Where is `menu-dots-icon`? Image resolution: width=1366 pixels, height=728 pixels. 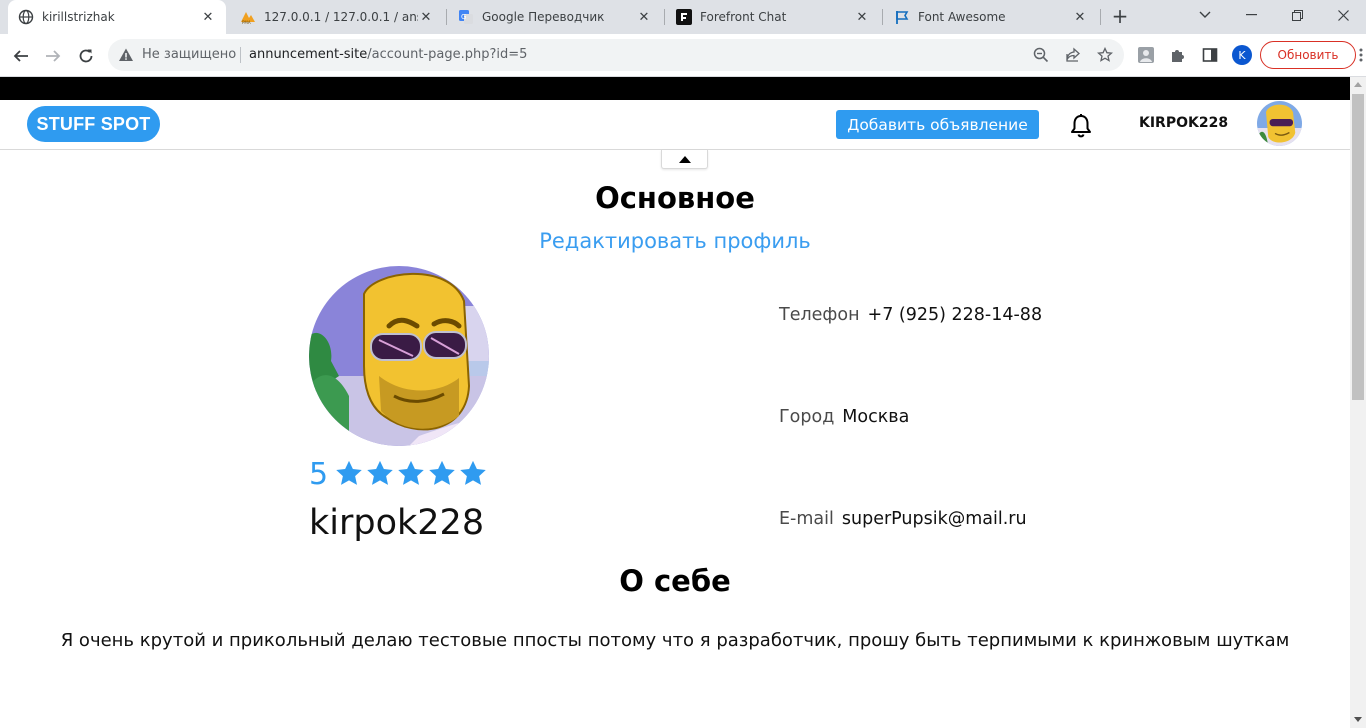
menu-dots-icon is located at coordinates (1361, 55).